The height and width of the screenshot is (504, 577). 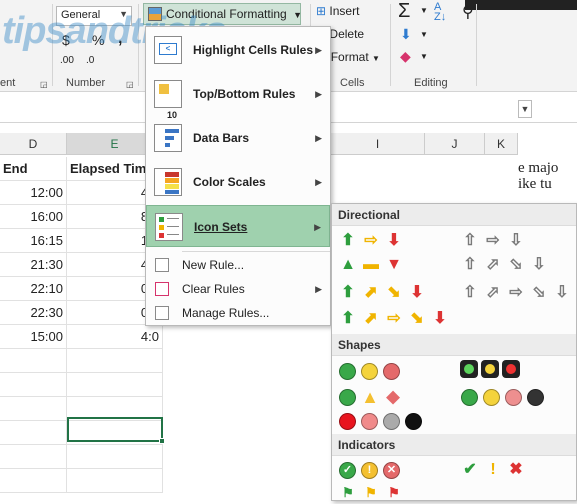 What do you see at coordinates (229, 182) in the screenshot?
I see `menu-item-label: Color Scales` at bounding box center [229, 182].